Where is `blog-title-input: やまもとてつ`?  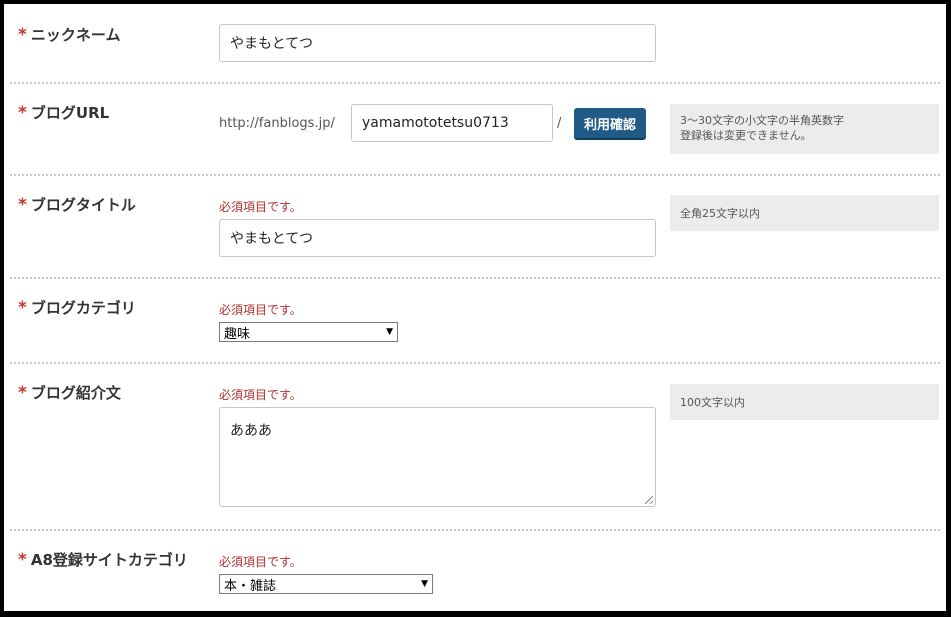 blog-title-input: やまもとてつ is located at coordinates (437, 238).